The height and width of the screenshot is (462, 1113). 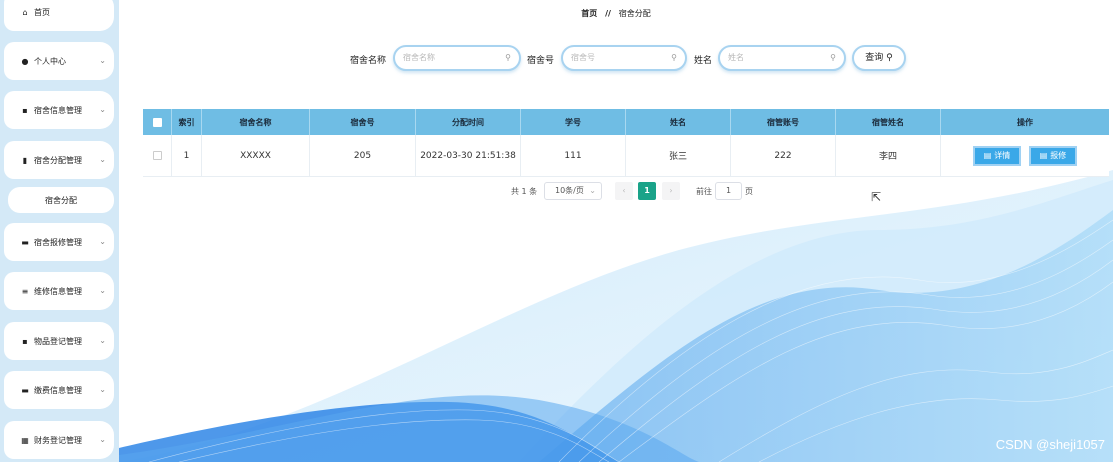 What do you see at coordinates (728, 191) in the screenshot?
I see `goto-page-input: 1` at bounding box center [728, 191].